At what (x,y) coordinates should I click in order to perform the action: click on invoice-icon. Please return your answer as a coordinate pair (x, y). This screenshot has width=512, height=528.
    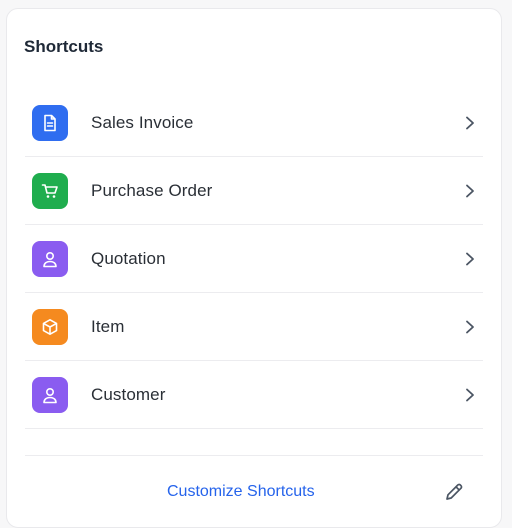
    Looking at the image, I should click on (50, 123).